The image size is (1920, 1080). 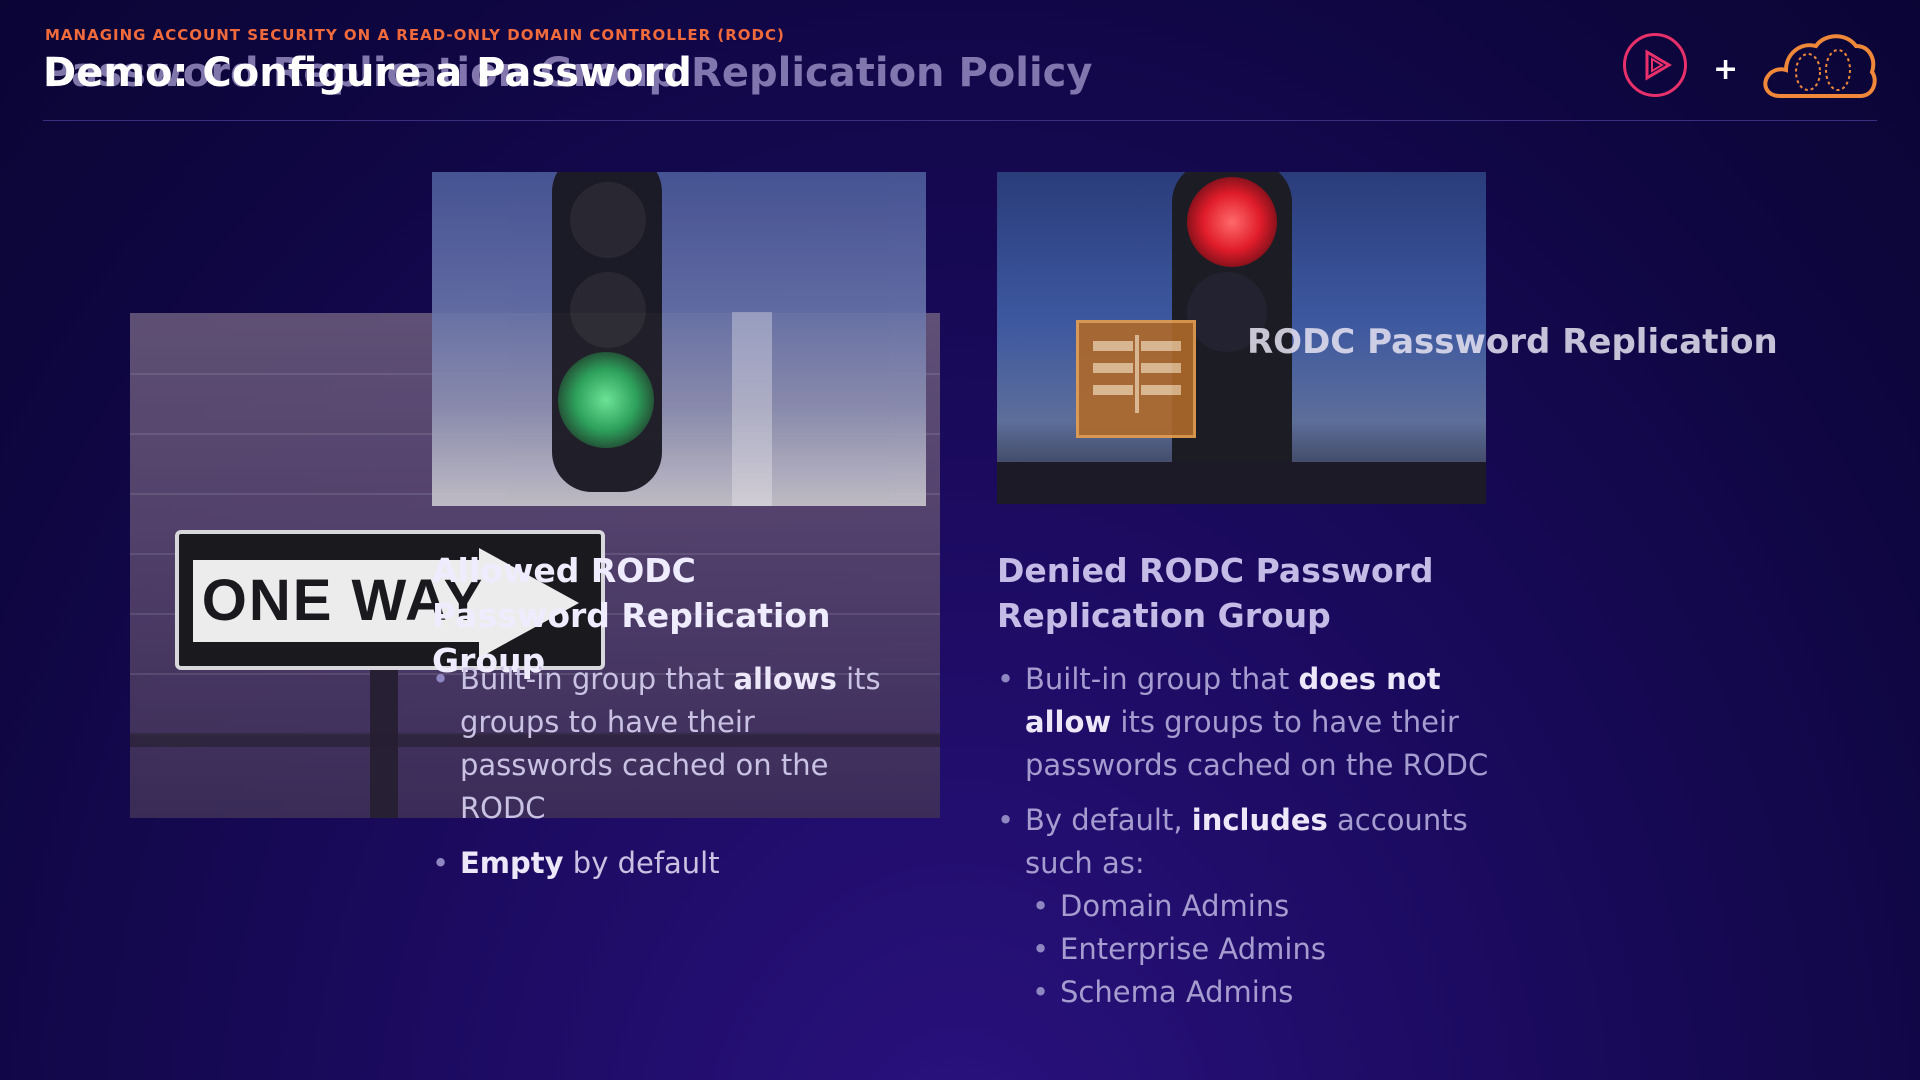 What do you see at coordinates (1819, 65) in the screenshot?
I see `cloud-icon` at bounding box center [1819, 65].